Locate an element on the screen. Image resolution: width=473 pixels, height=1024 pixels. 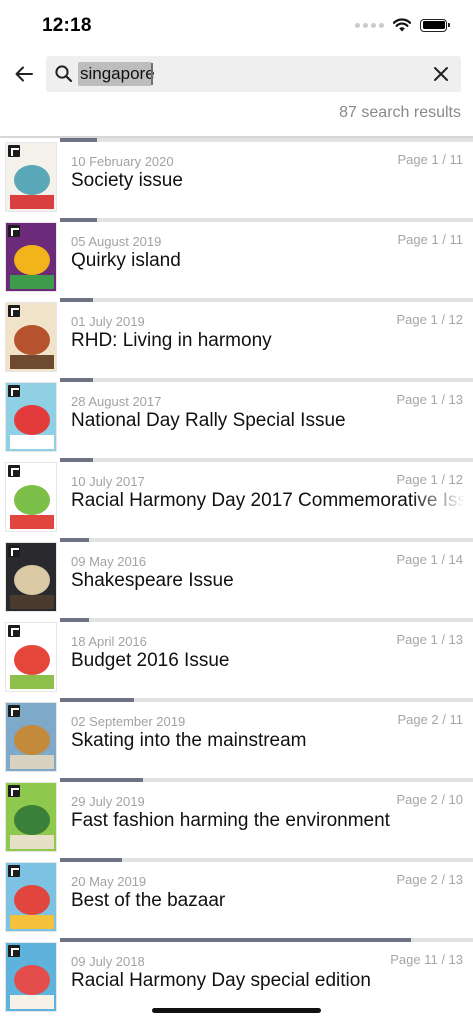
page-indicator: Page 1 / 14 is located at coordinates (430, 559).